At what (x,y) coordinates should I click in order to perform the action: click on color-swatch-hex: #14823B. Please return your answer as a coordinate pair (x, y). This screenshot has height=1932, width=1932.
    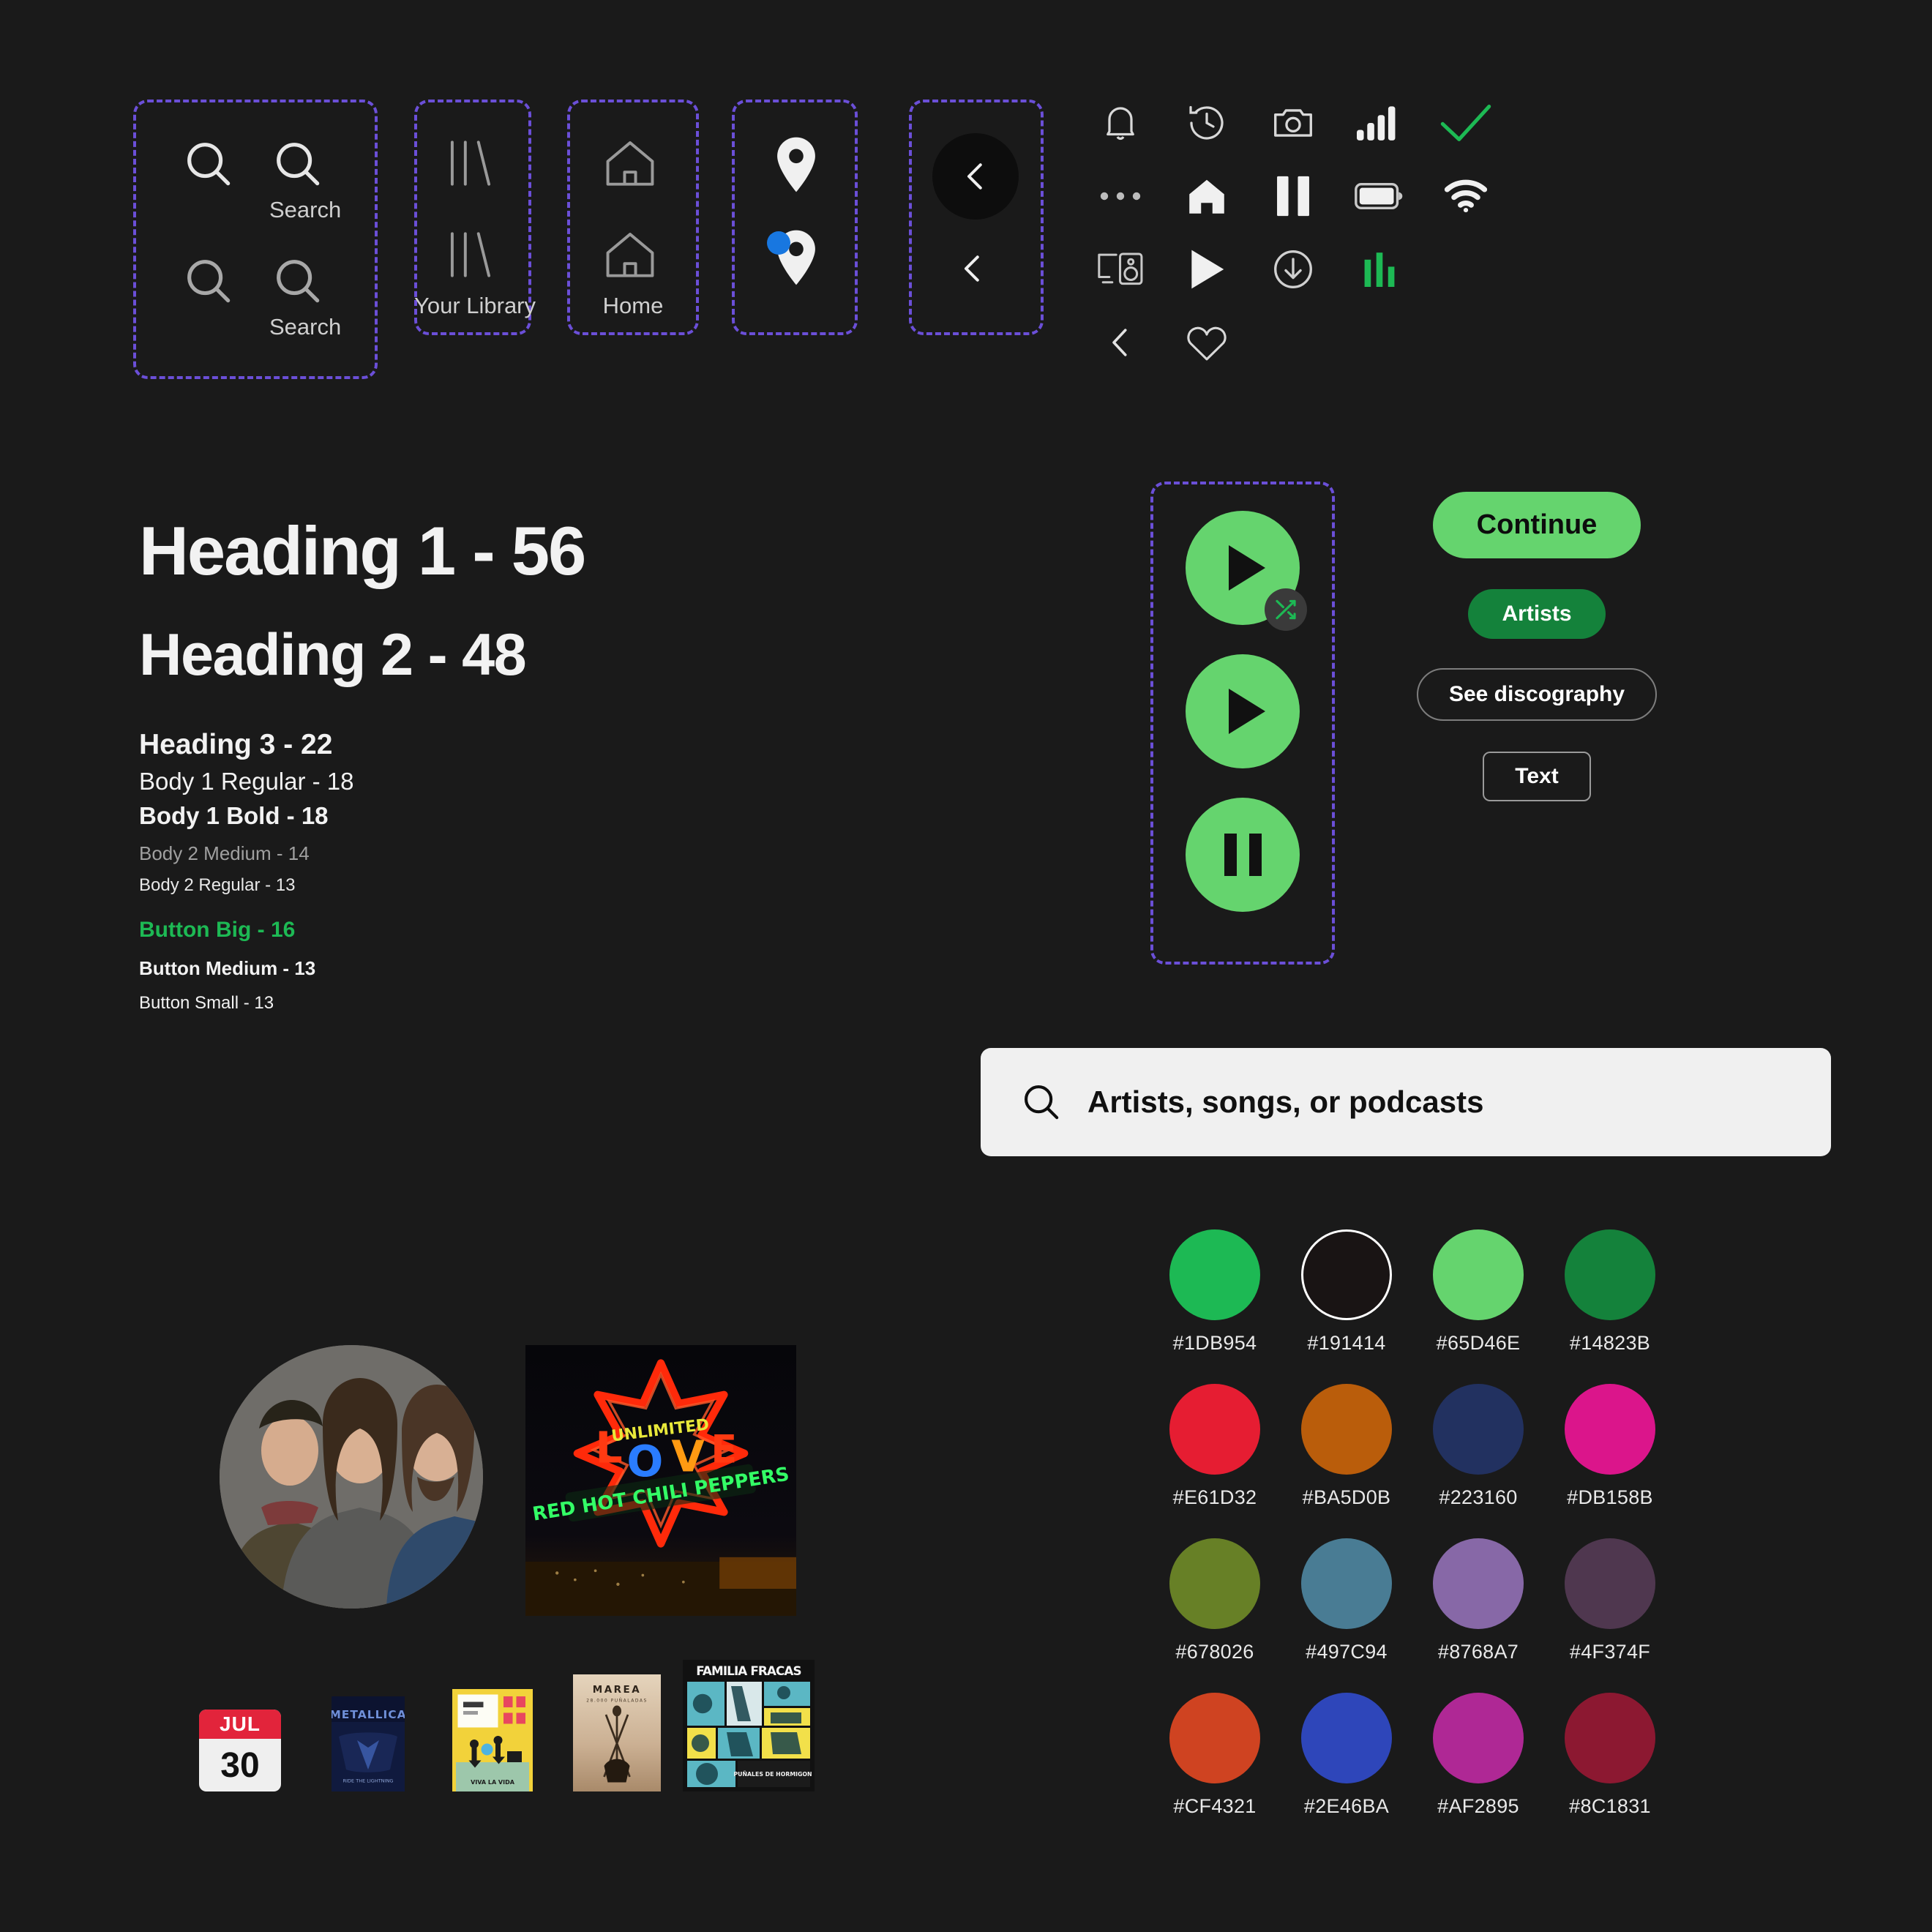
    Looking at the image, I should click on (1610, 1343).